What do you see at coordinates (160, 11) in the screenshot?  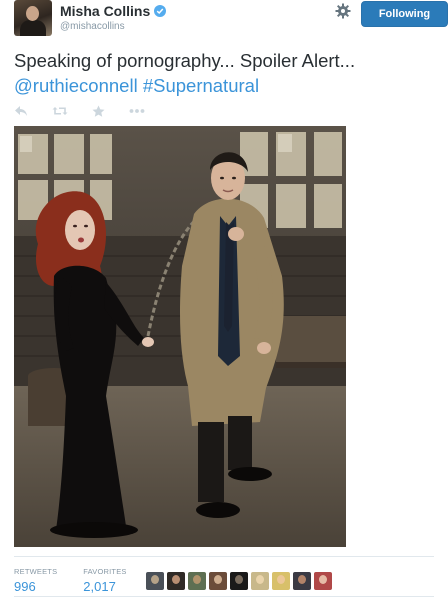 I see `verified-badge-icon` at bounding box center [160, 11].